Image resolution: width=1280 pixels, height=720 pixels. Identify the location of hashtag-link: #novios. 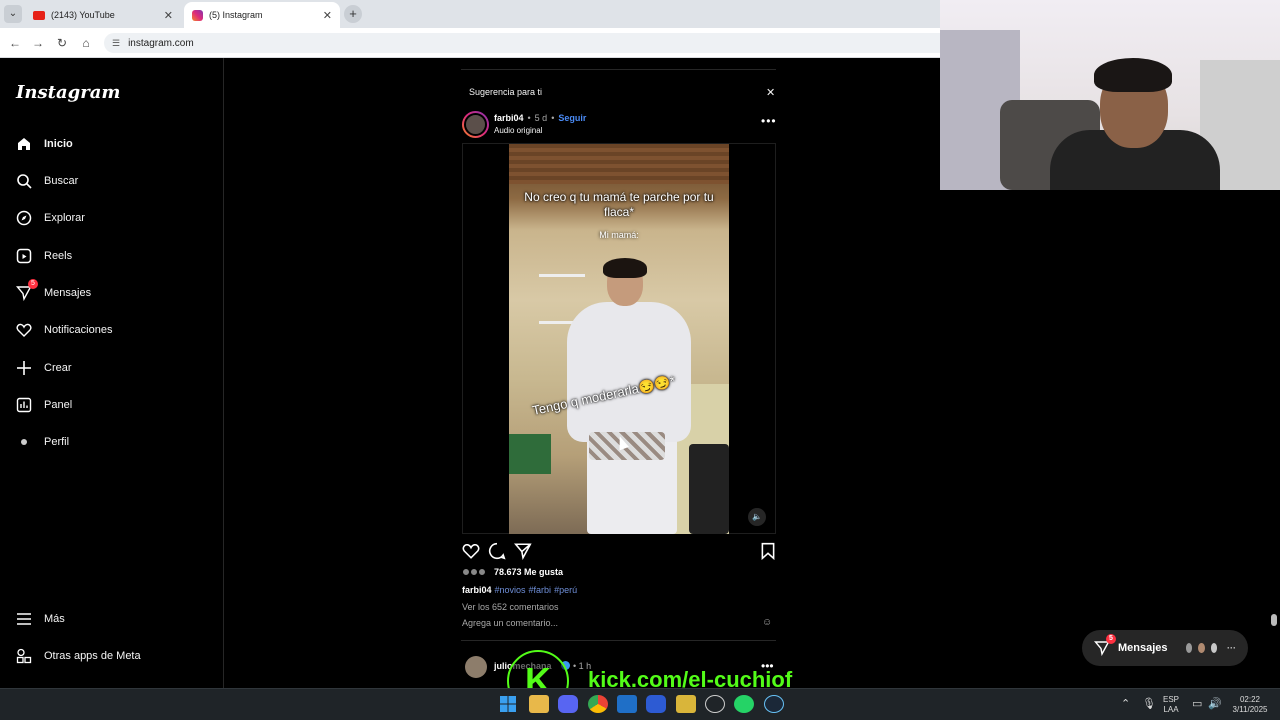
(510, 590).